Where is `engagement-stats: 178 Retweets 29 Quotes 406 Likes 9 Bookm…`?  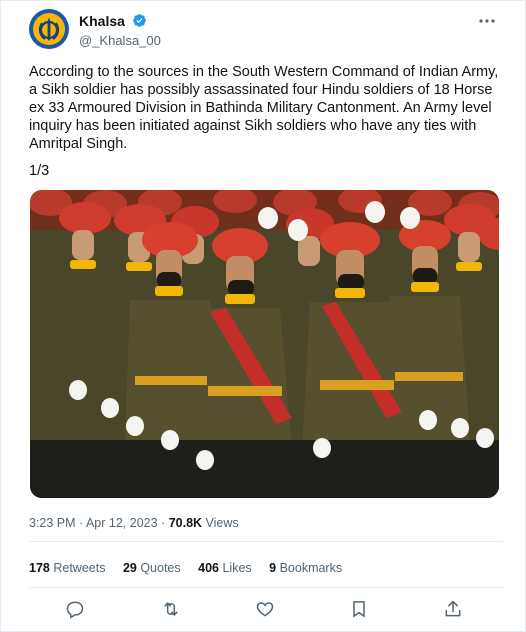 engagement-stats: 178 Retweets 29 Quotes 406 Likes 9 Bookm… is located at coordinates (192, 568).